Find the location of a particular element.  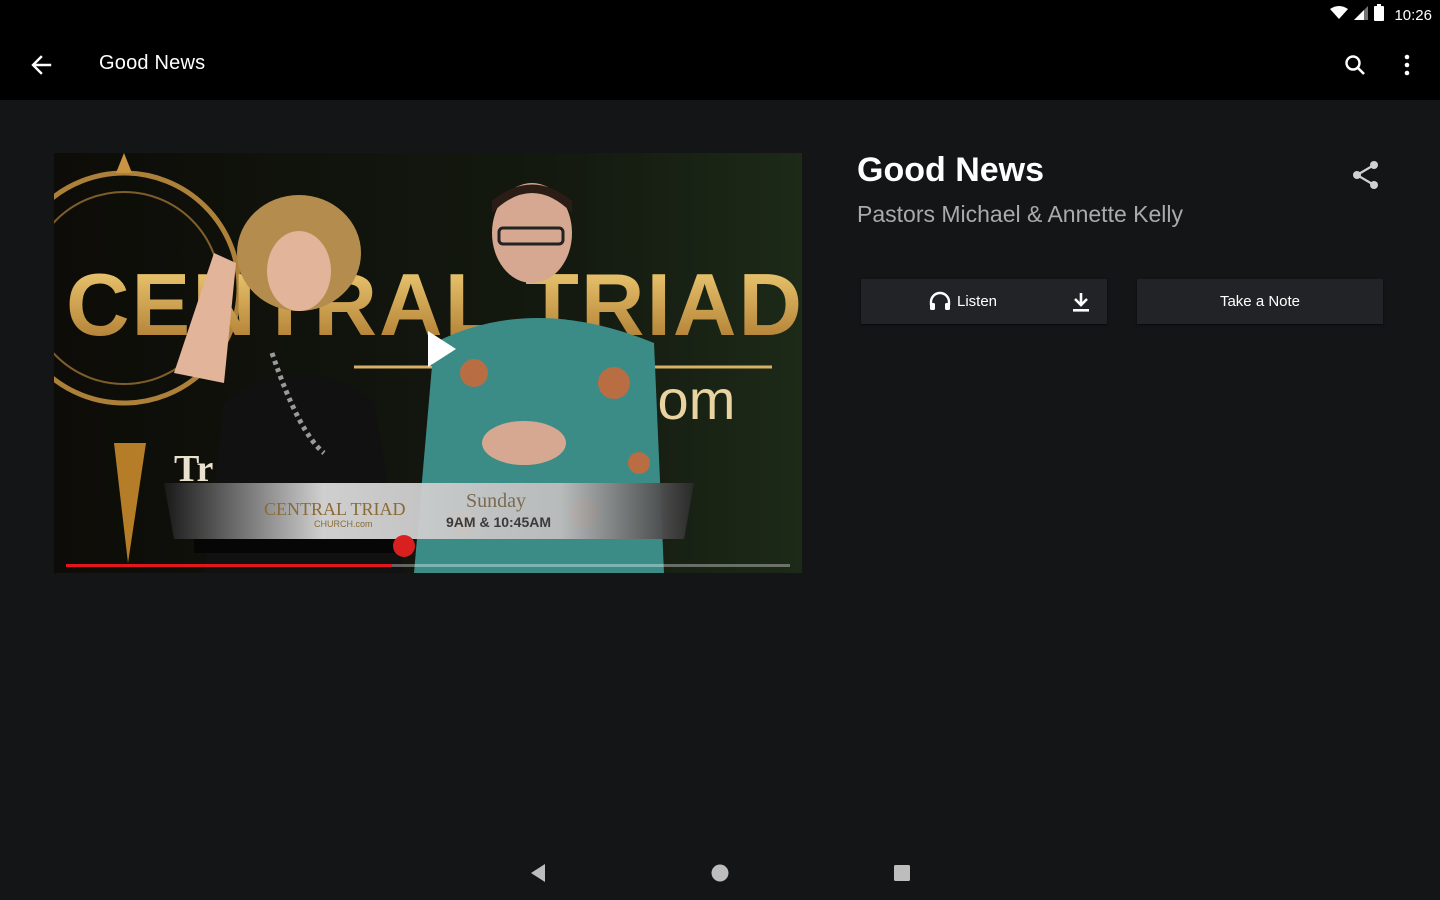

banner-church-name: CENTRAL TRIAD is located at coordinates (335, 509).